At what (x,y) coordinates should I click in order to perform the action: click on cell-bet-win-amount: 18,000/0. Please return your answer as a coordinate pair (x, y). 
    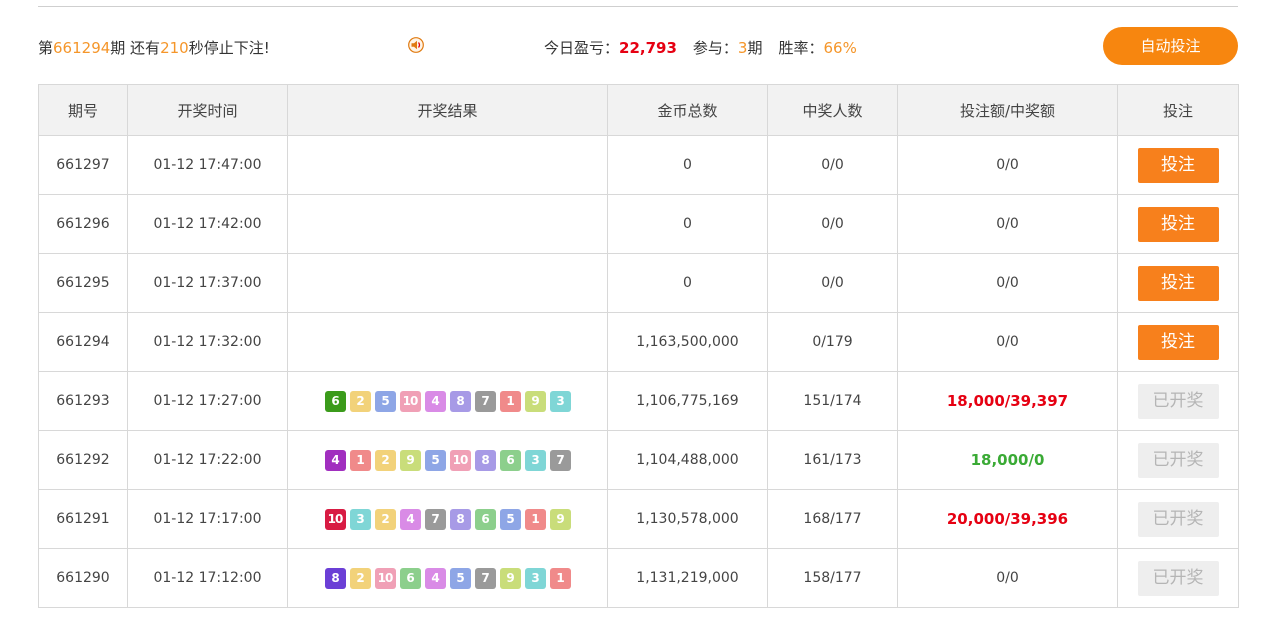
    Looking at the image, I should click on (1007, 460).